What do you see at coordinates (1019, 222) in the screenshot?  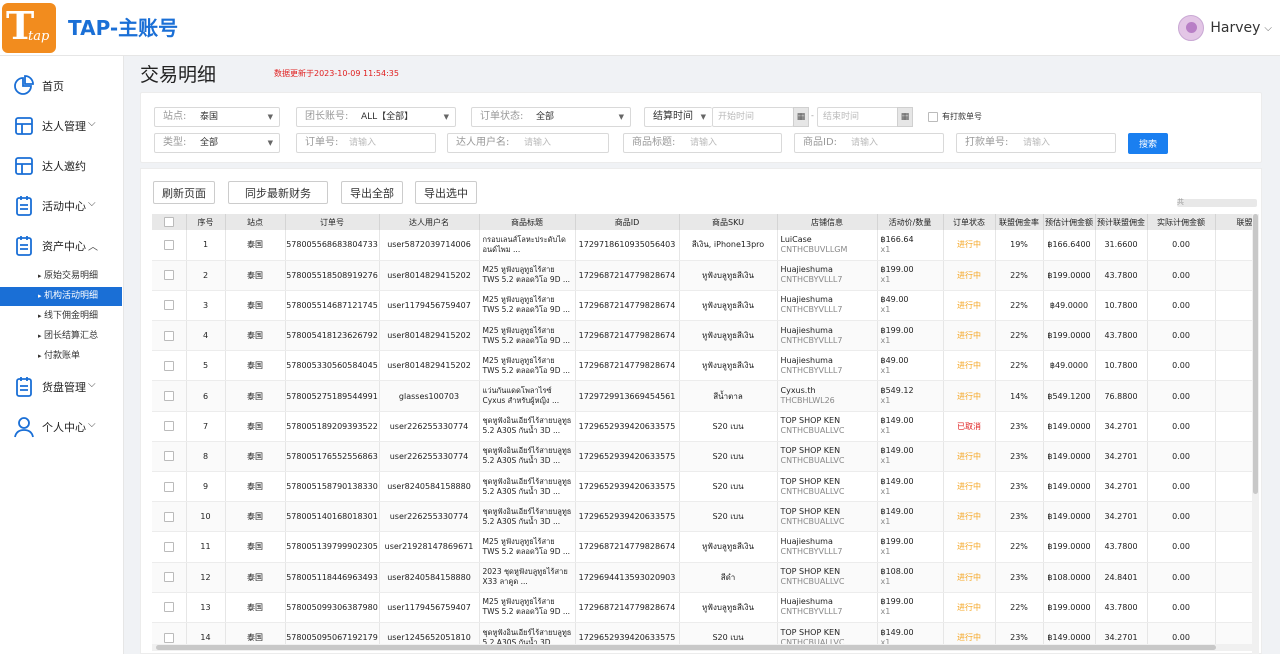 I see `col-header: 联盟佣金率` at bounding box center [1019, 222].